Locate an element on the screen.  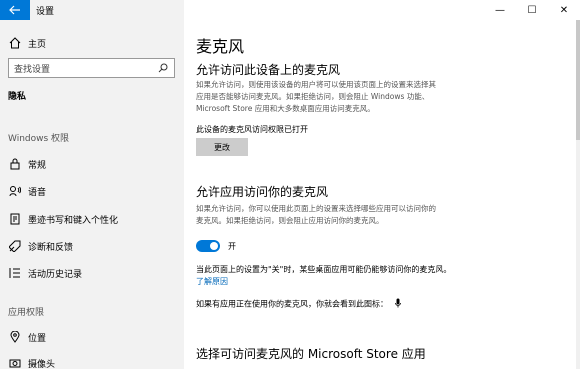
sidebar-item-label: 摄像头 is located at coordinates (42, 364).